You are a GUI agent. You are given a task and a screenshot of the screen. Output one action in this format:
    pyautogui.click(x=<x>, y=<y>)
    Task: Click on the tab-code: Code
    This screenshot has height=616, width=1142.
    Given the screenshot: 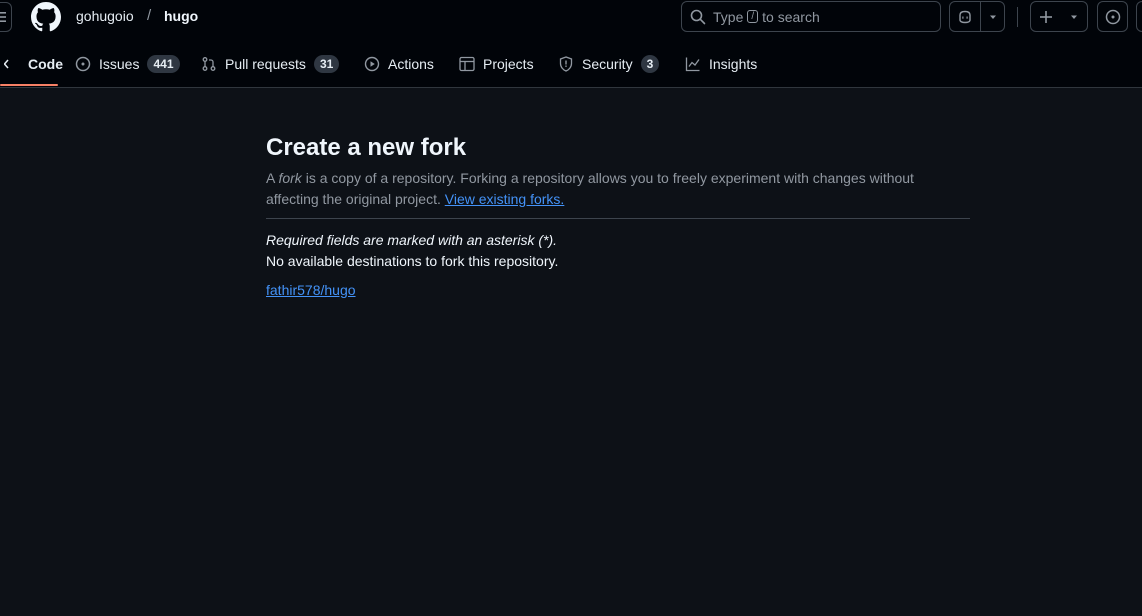 What is the action you would take?
    pyautogui.click(x=33, y=64)
    